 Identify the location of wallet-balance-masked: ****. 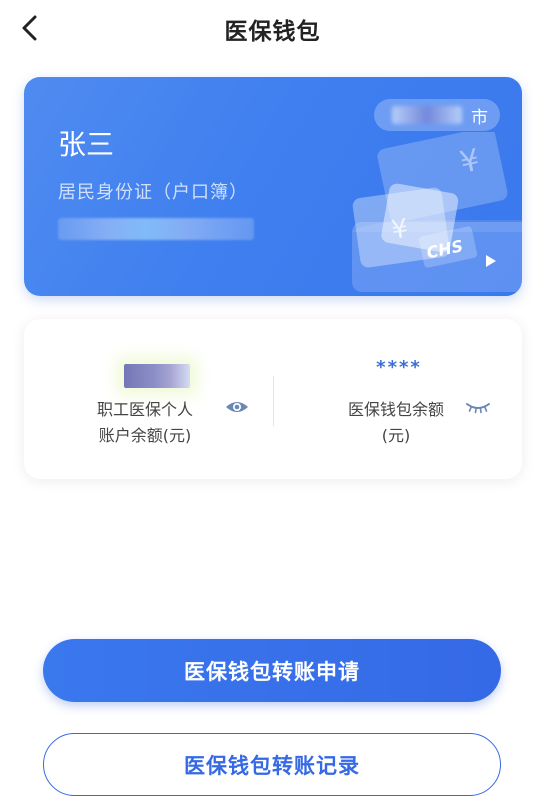
(399, 367).